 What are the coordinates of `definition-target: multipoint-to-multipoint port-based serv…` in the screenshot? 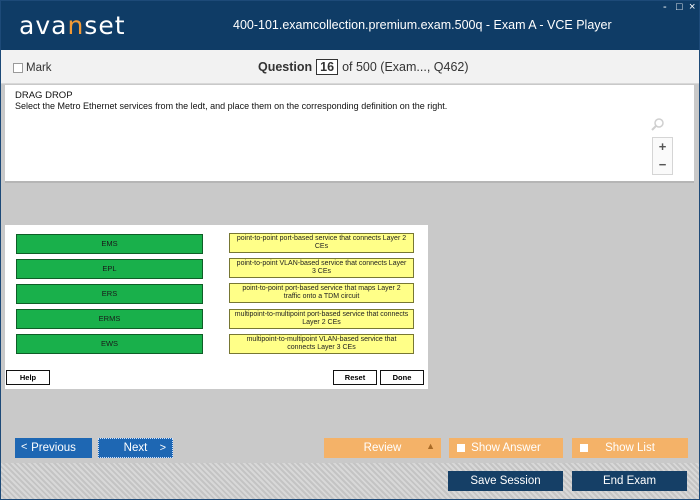 It's located at (321, 319).